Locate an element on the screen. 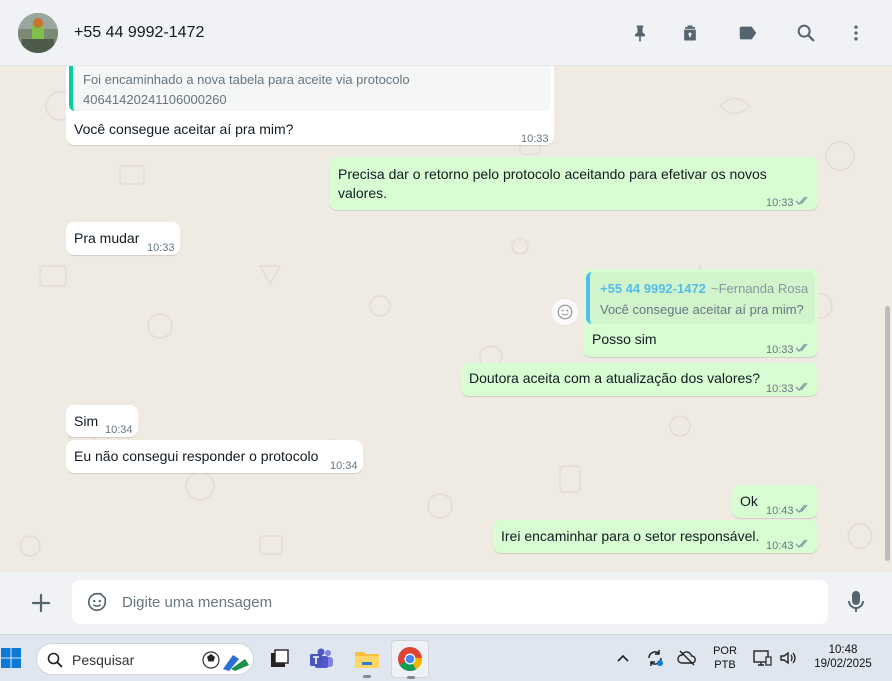  contact-avatar is located at coordinates (38, 33).